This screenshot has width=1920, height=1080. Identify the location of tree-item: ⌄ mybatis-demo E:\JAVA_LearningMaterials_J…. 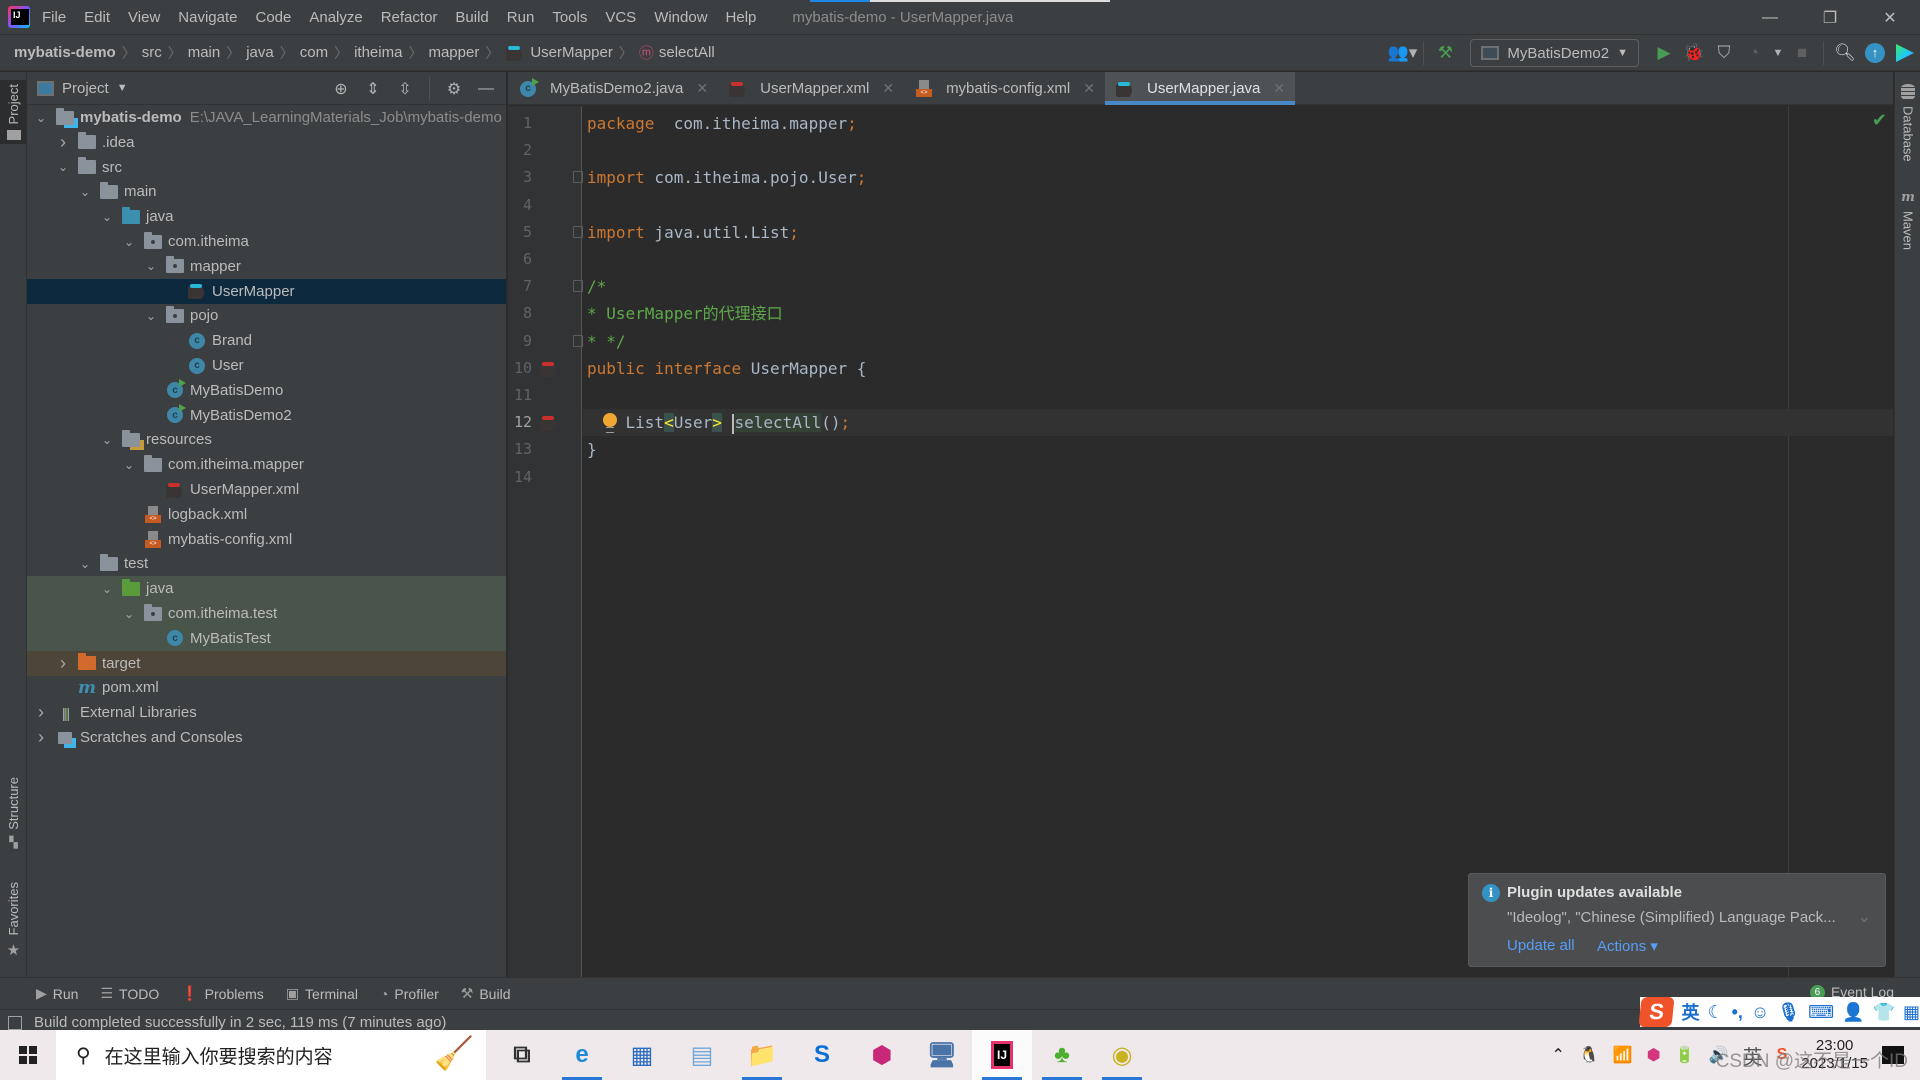
(266, 117).